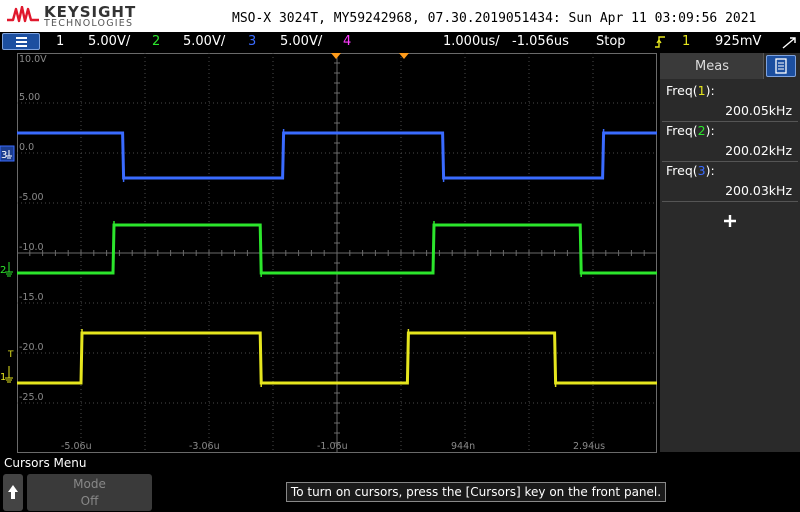  What do you see at coordinates (89, 484) in the screenshot?
I see `mode-softkey-label: Mode` at bounding box center [89, 484].